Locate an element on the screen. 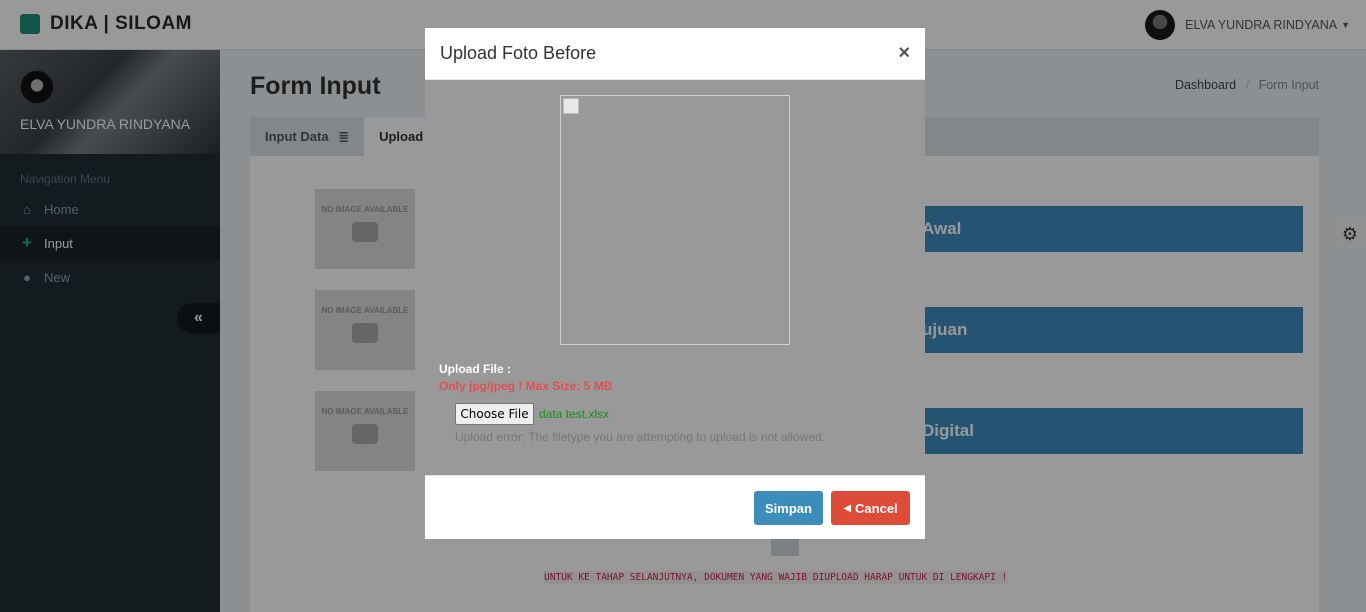 The height and width of the screenshot is (612, 1366). image-preview is located at coordinates (675, 220).